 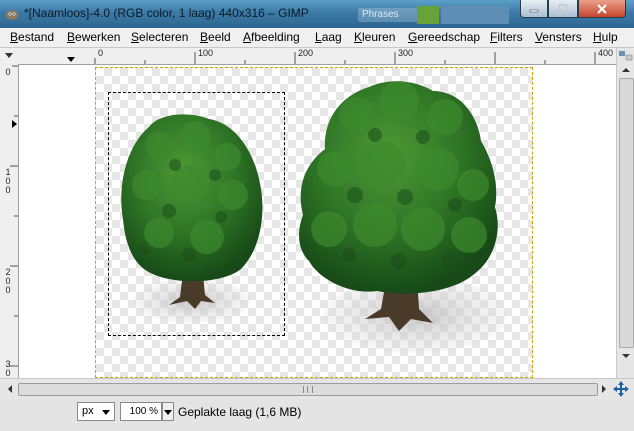 What do you see at coordinates (626, 356) in the screenshot?
I see `scroll-down-icon` at bounding box center [626, 356].